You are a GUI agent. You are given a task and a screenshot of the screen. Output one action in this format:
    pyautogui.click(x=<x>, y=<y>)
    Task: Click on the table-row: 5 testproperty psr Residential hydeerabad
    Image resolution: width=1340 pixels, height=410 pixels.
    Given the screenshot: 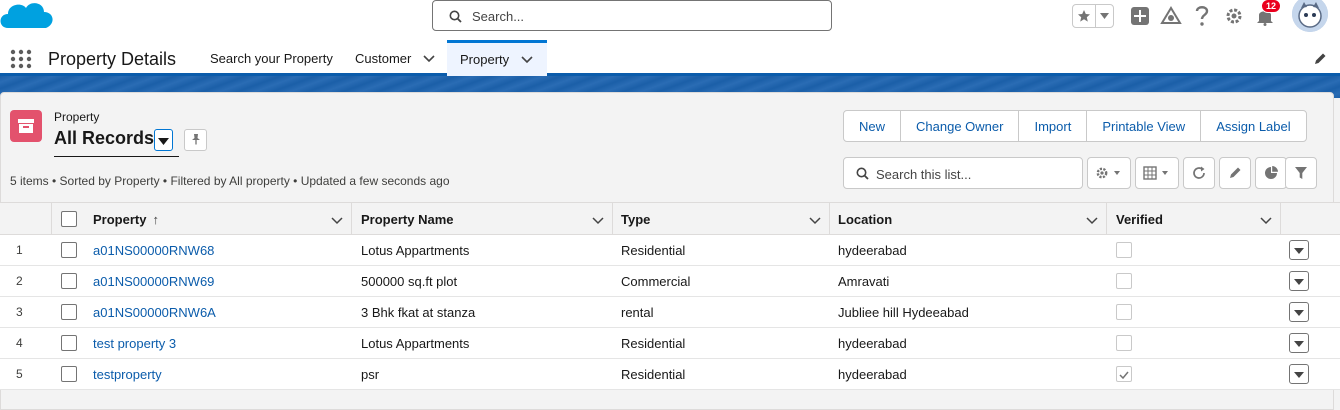 What is the action you would take?
    pyautogui.click(x=670, y=374)
    